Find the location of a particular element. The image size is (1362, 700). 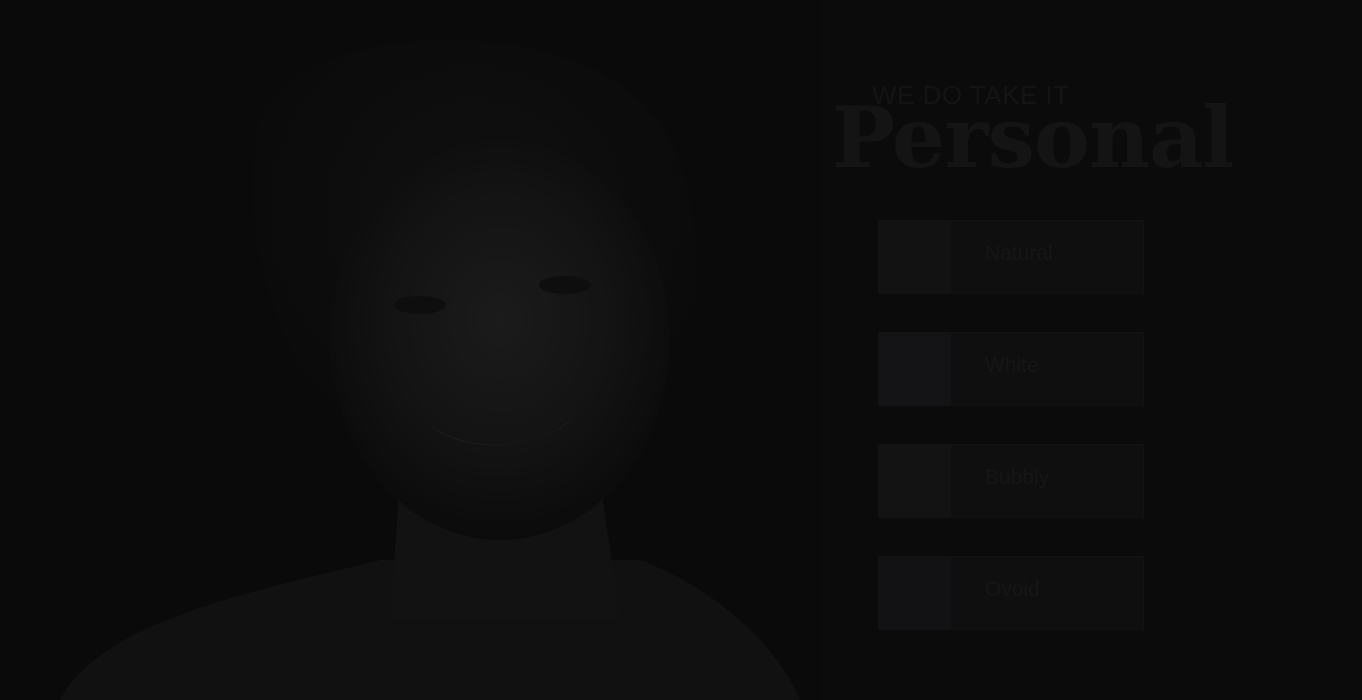

option-ovoid: Ovoid is located at coordinates (1011, 593).